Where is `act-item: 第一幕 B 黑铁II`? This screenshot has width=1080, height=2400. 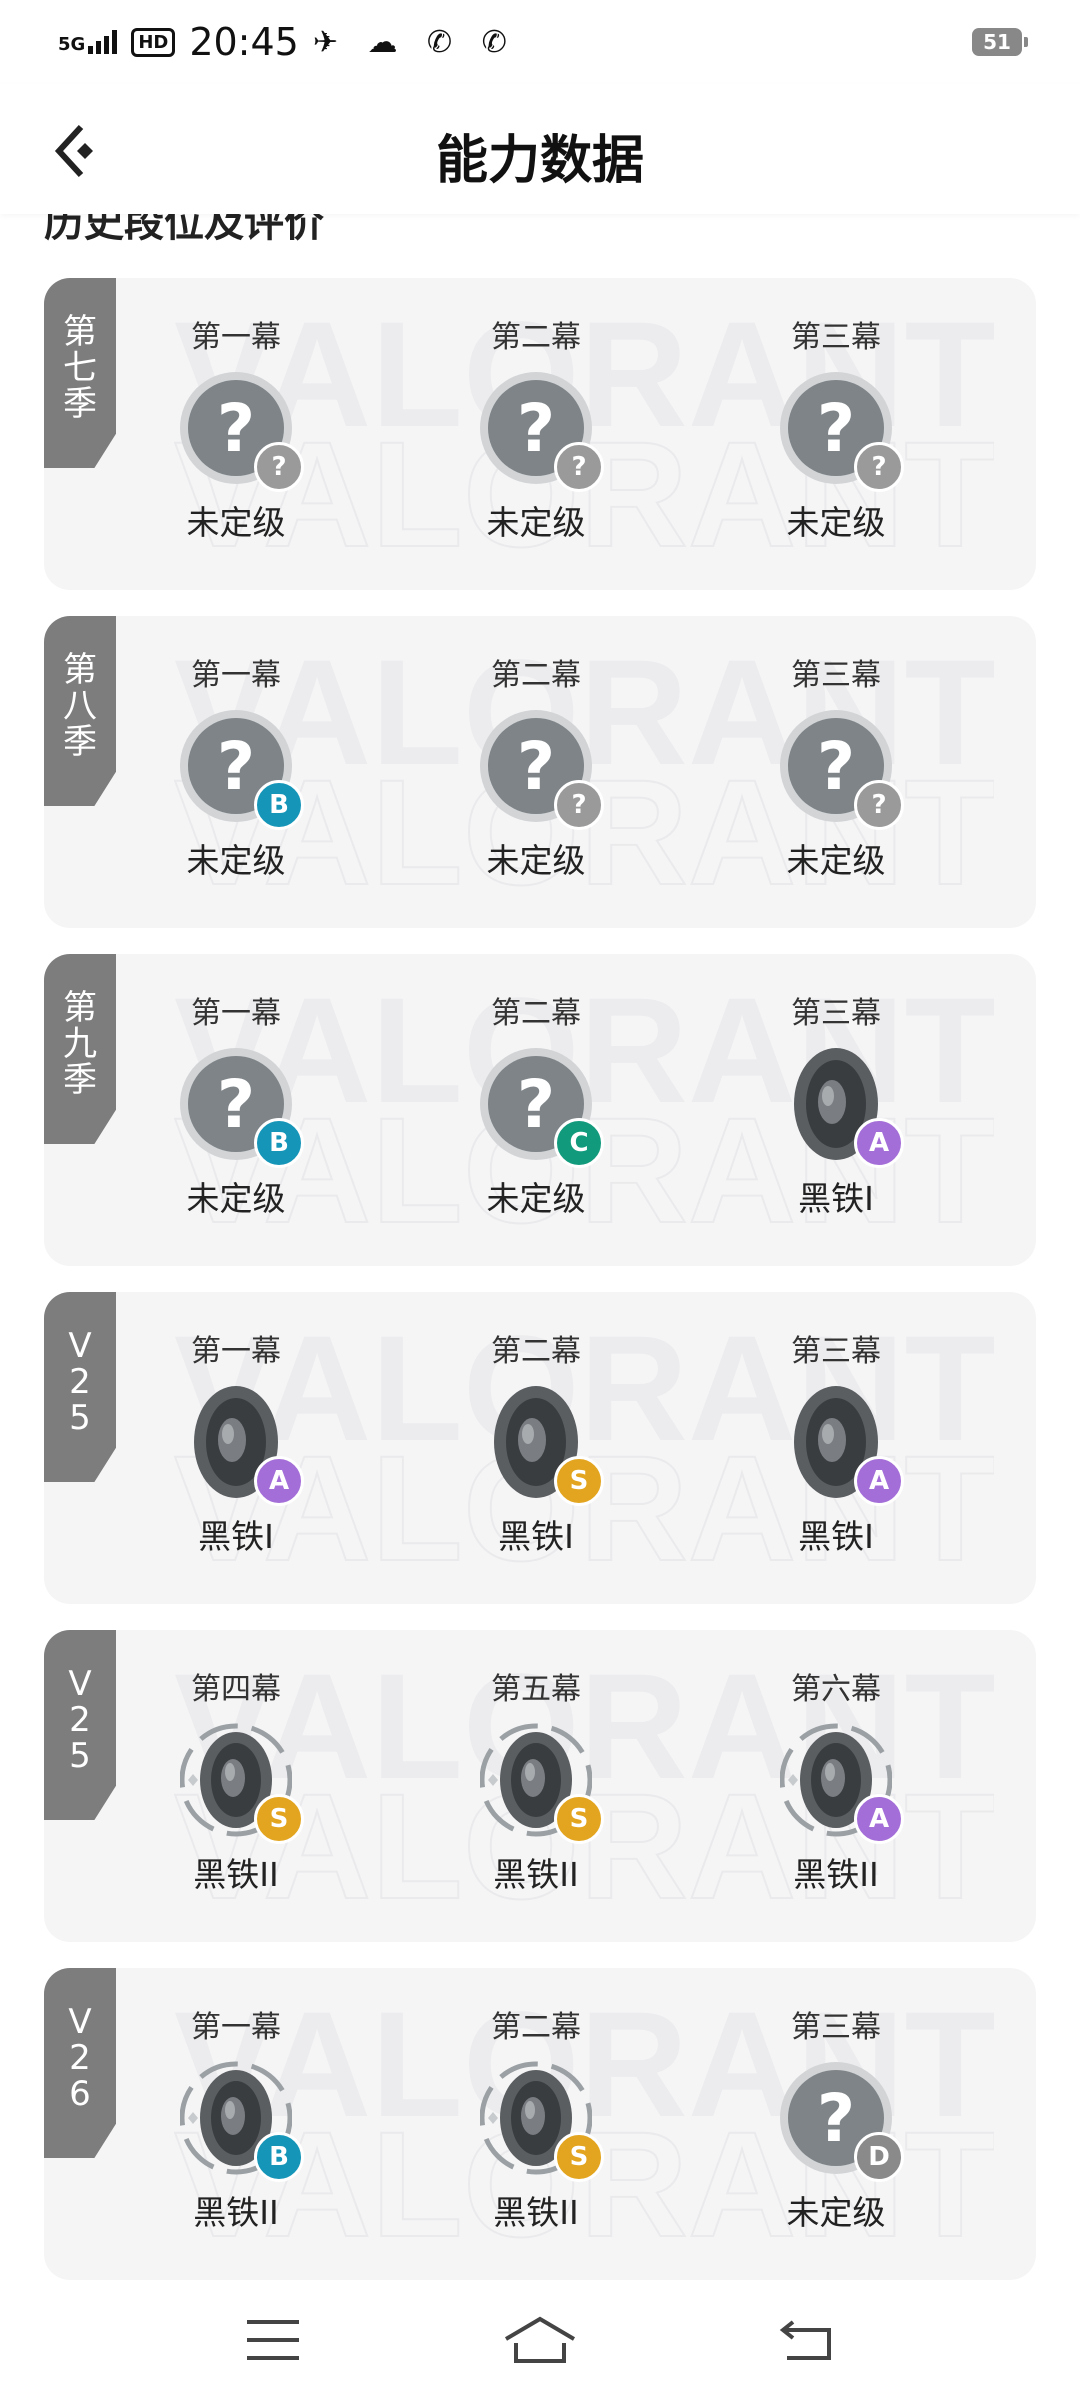 act-item: 第一幕 B 黑铁II is located at coordinates (236, 2133).